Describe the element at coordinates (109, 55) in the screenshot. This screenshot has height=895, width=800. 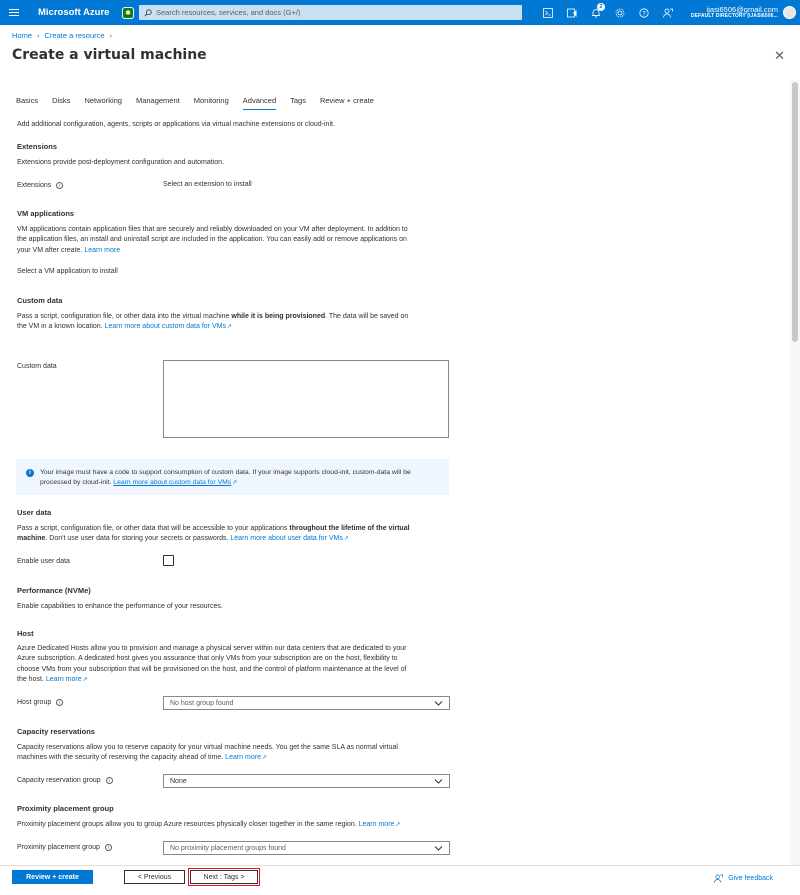
I see `page-title: Create a virtual machine` at that location.